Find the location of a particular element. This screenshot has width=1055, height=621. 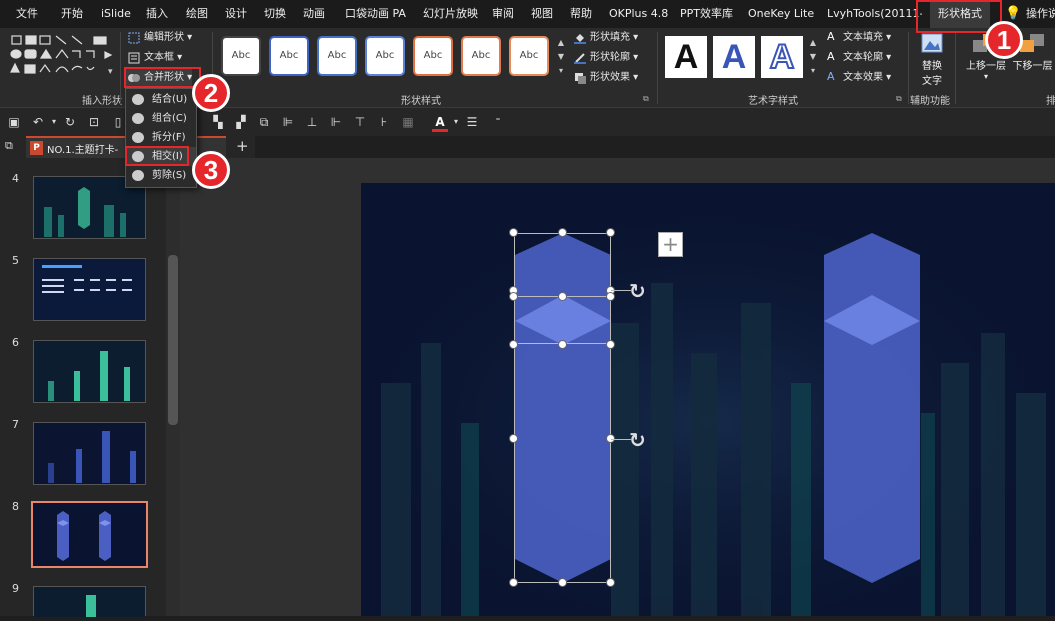

menu-pocket-animation: 口袋动画 PA is located at coordinates (375, 14).